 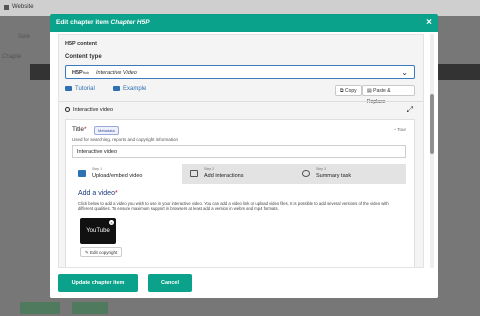 I want to click on youtube-label: YouTube, so click(x=98, y=231).